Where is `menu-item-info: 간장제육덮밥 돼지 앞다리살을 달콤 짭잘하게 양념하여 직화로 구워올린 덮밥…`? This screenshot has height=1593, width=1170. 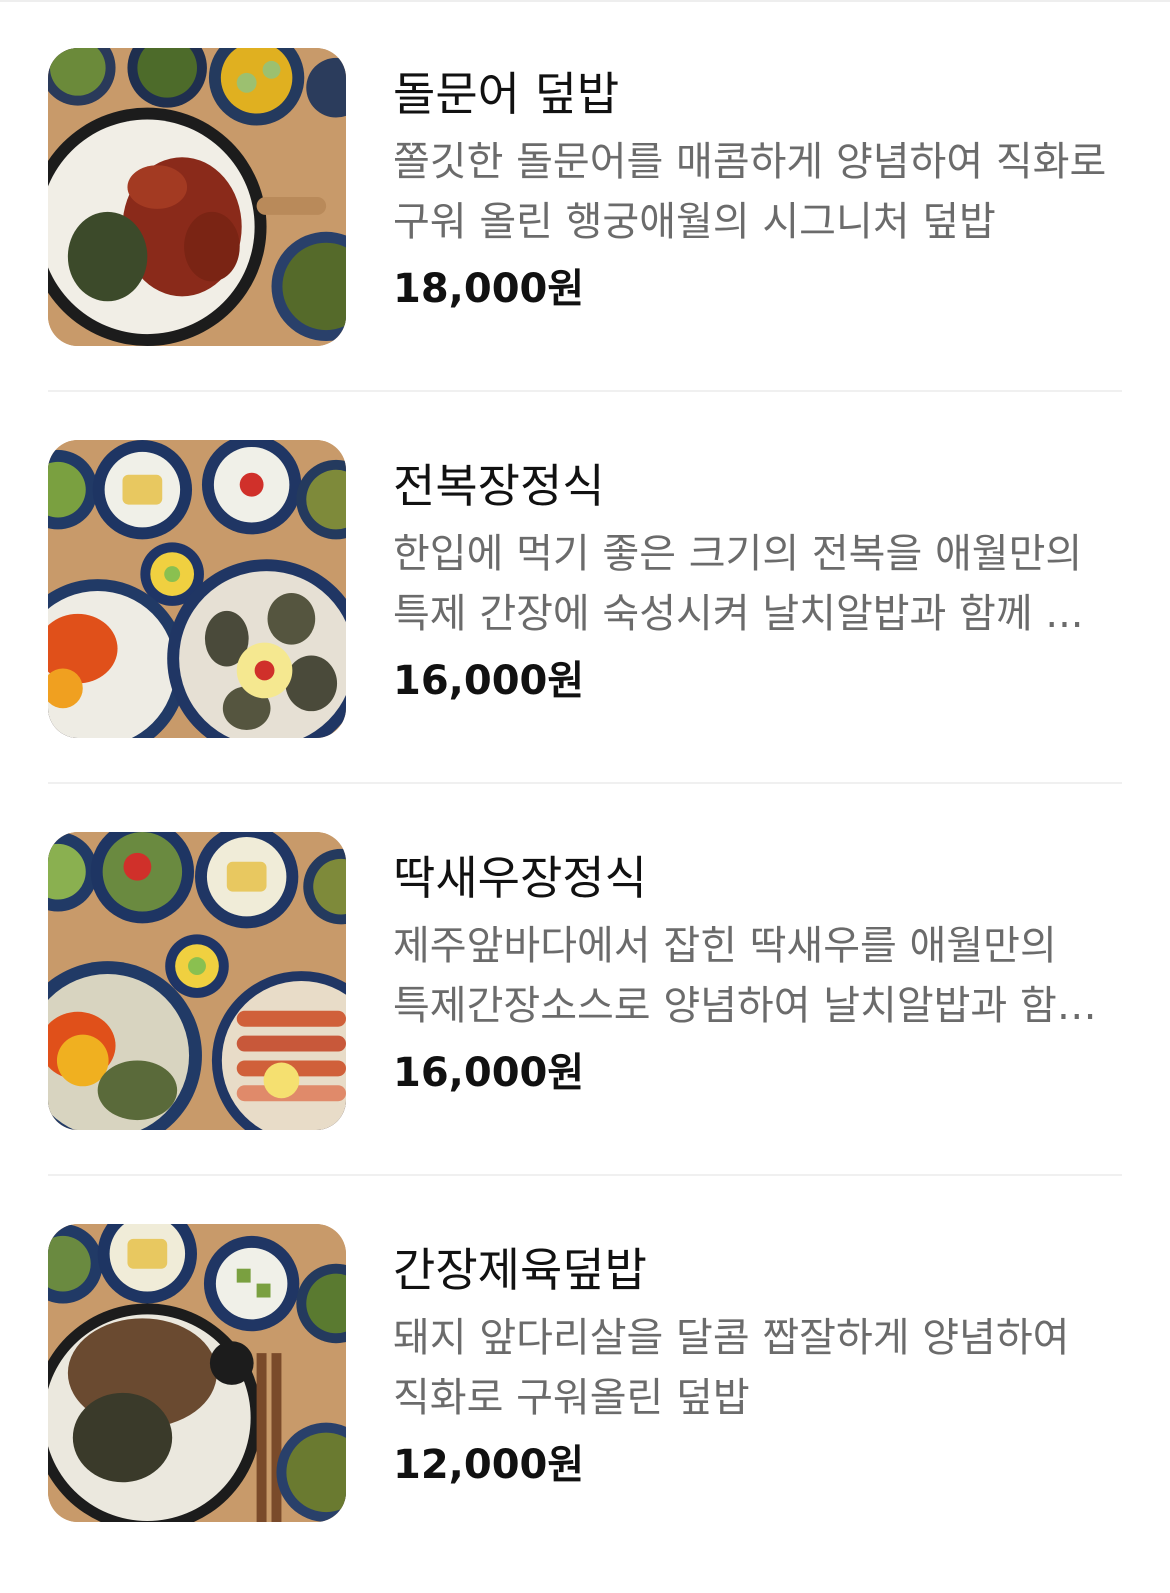 menu-item-info: 간장제육덮밥 돼지 앞다리살을 달콤 짭잘하게 양념하여 직화로 구워올린 덮밥… is located at coordinates (758, 1366).